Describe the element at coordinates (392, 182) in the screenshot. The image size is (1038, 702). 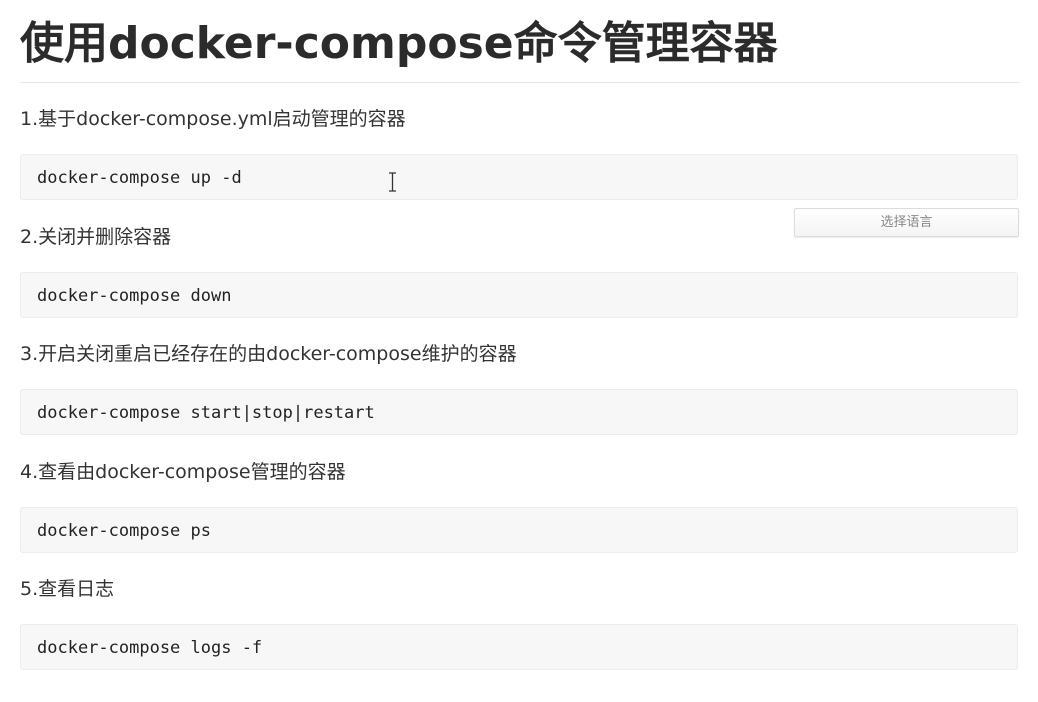
I see `text-cursor-icon` at that location.